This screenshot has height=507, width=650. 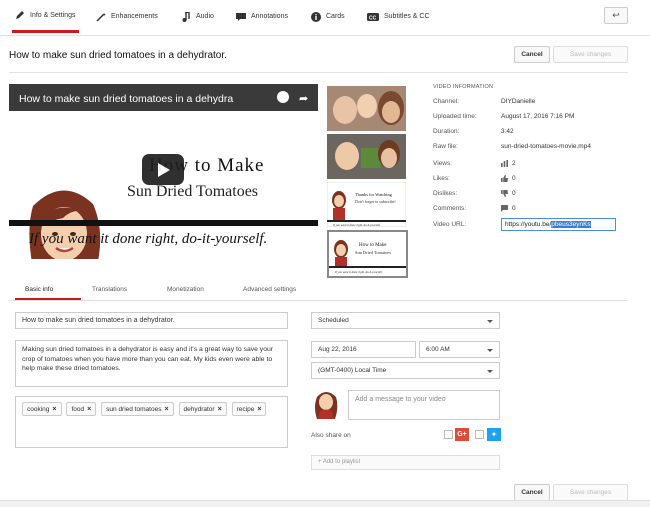 I want to click on visibility-value: Scheduled, so click(x=333, y=320).